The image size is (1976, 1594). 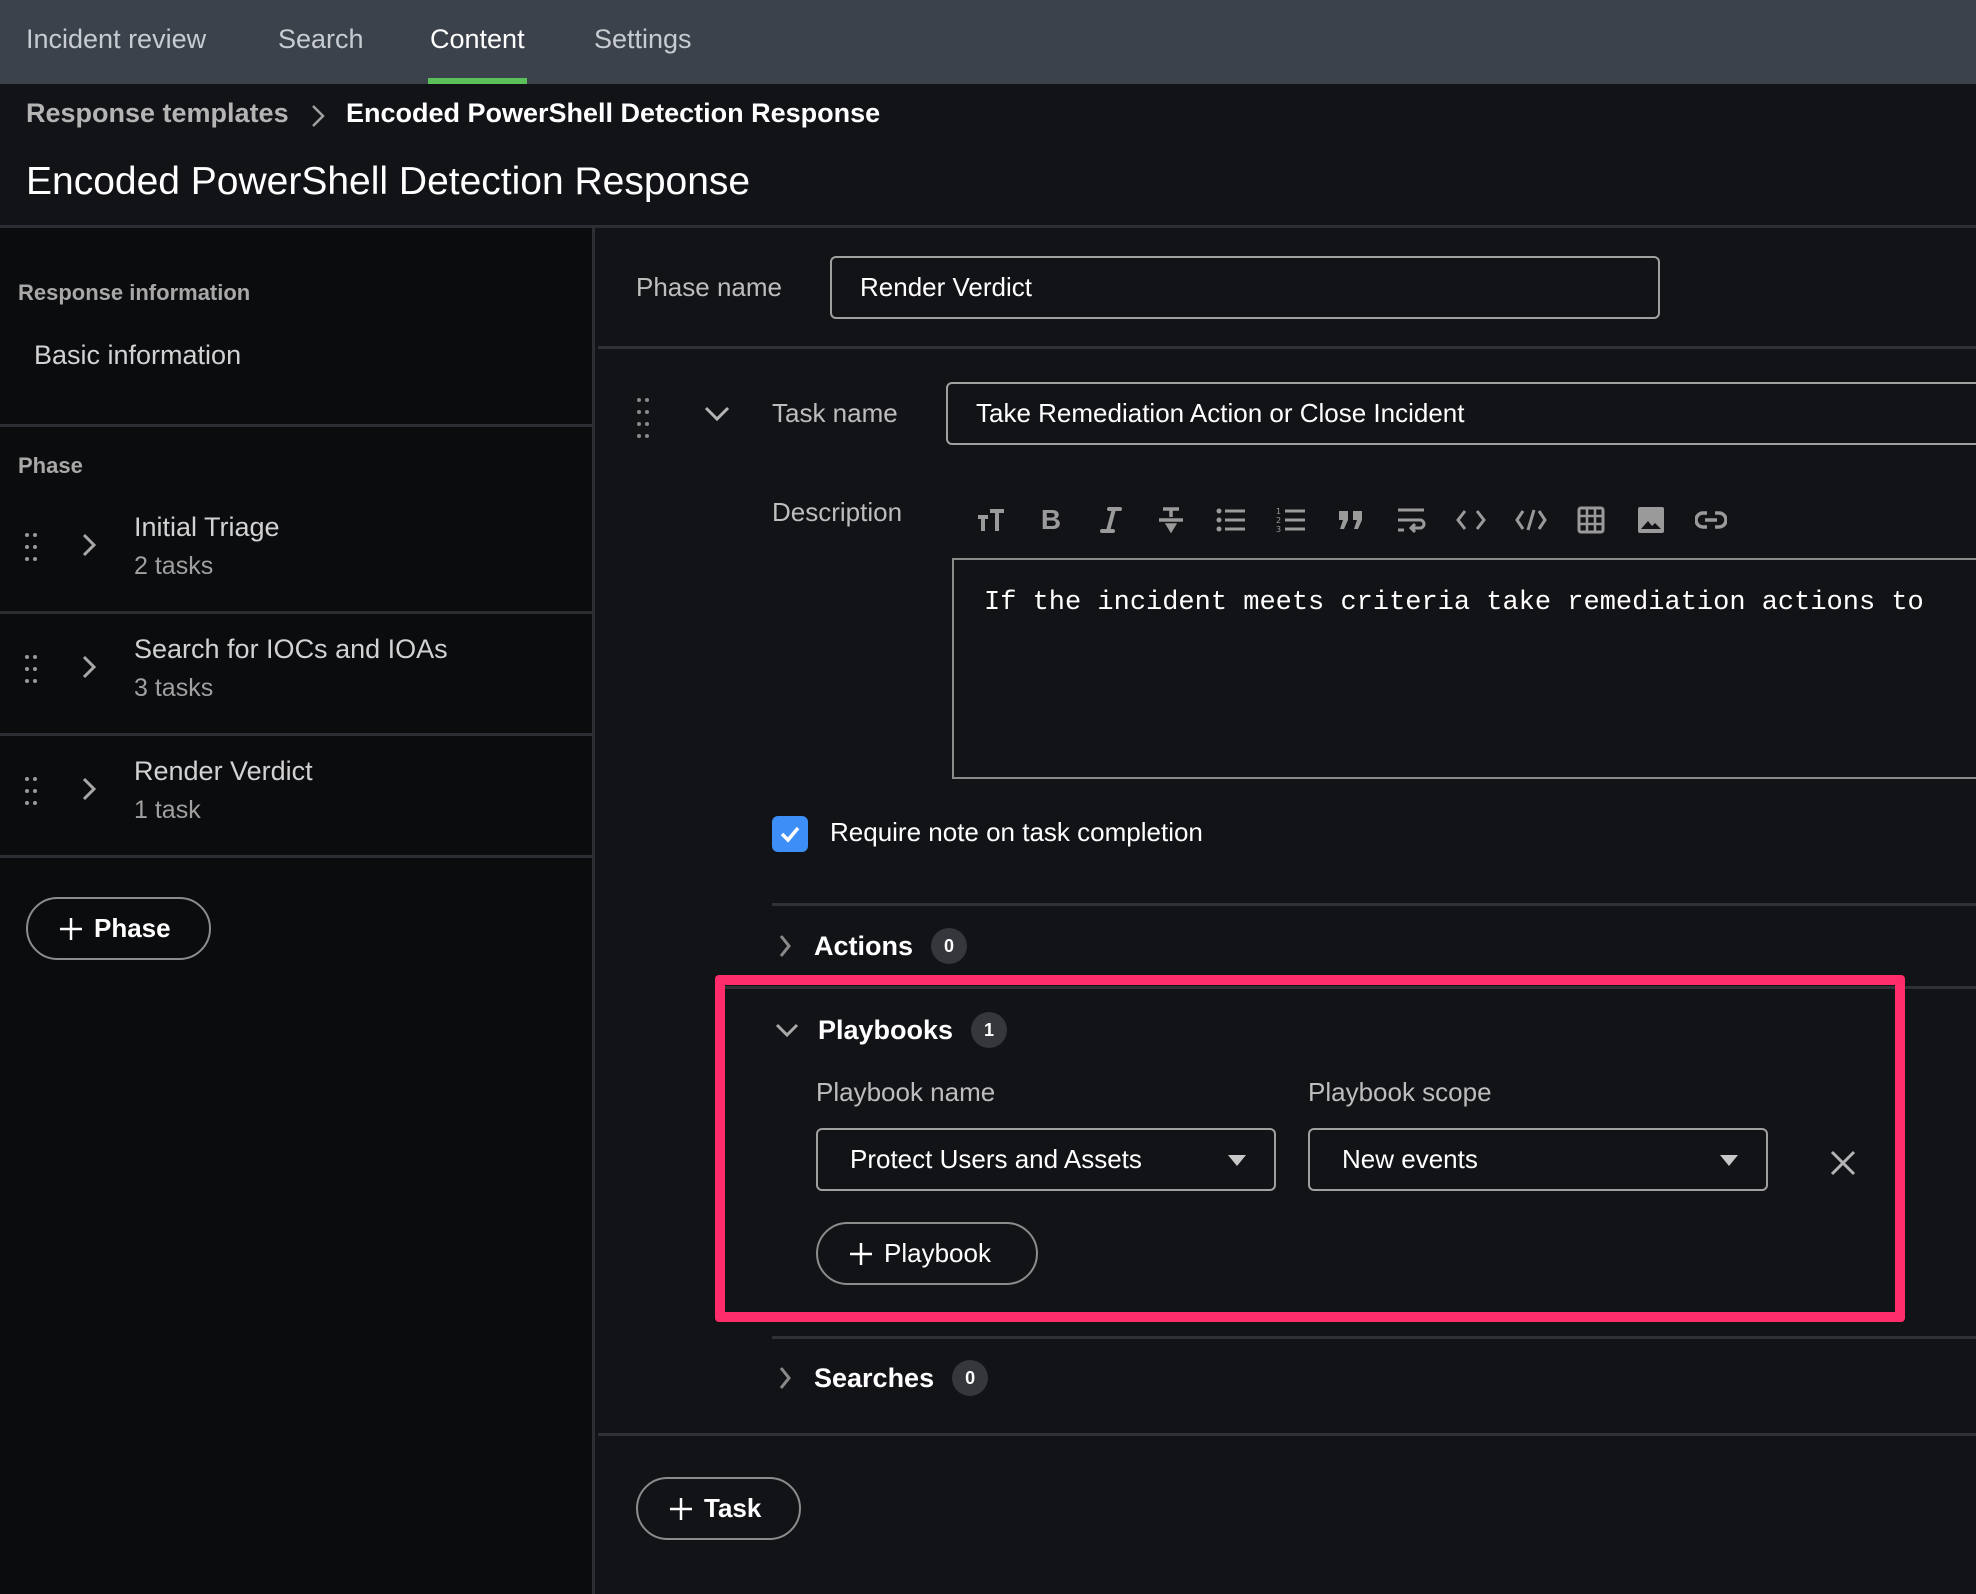 I want to click on svg-text: 1, so click(x=1278, y=511).